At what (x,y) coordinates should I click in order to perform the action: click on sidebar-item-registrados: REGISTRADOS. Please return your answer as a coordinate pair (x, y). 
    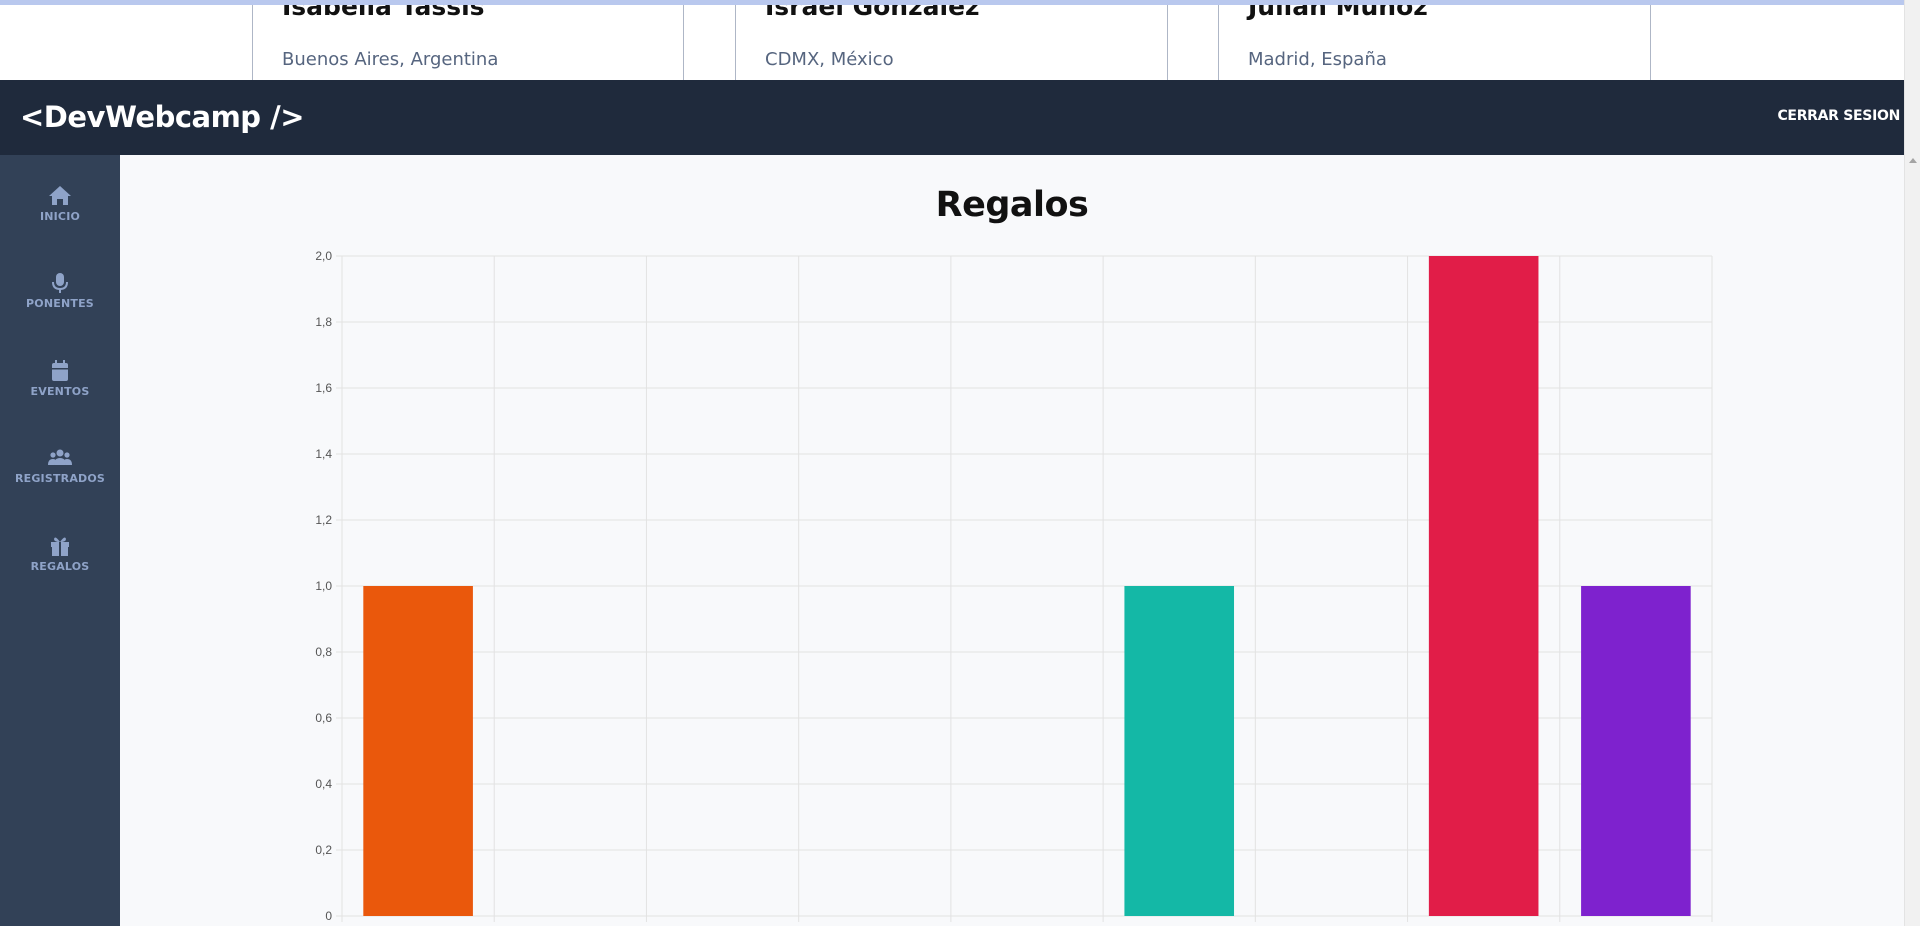
    Looking at the image, I should click on (60, 480).